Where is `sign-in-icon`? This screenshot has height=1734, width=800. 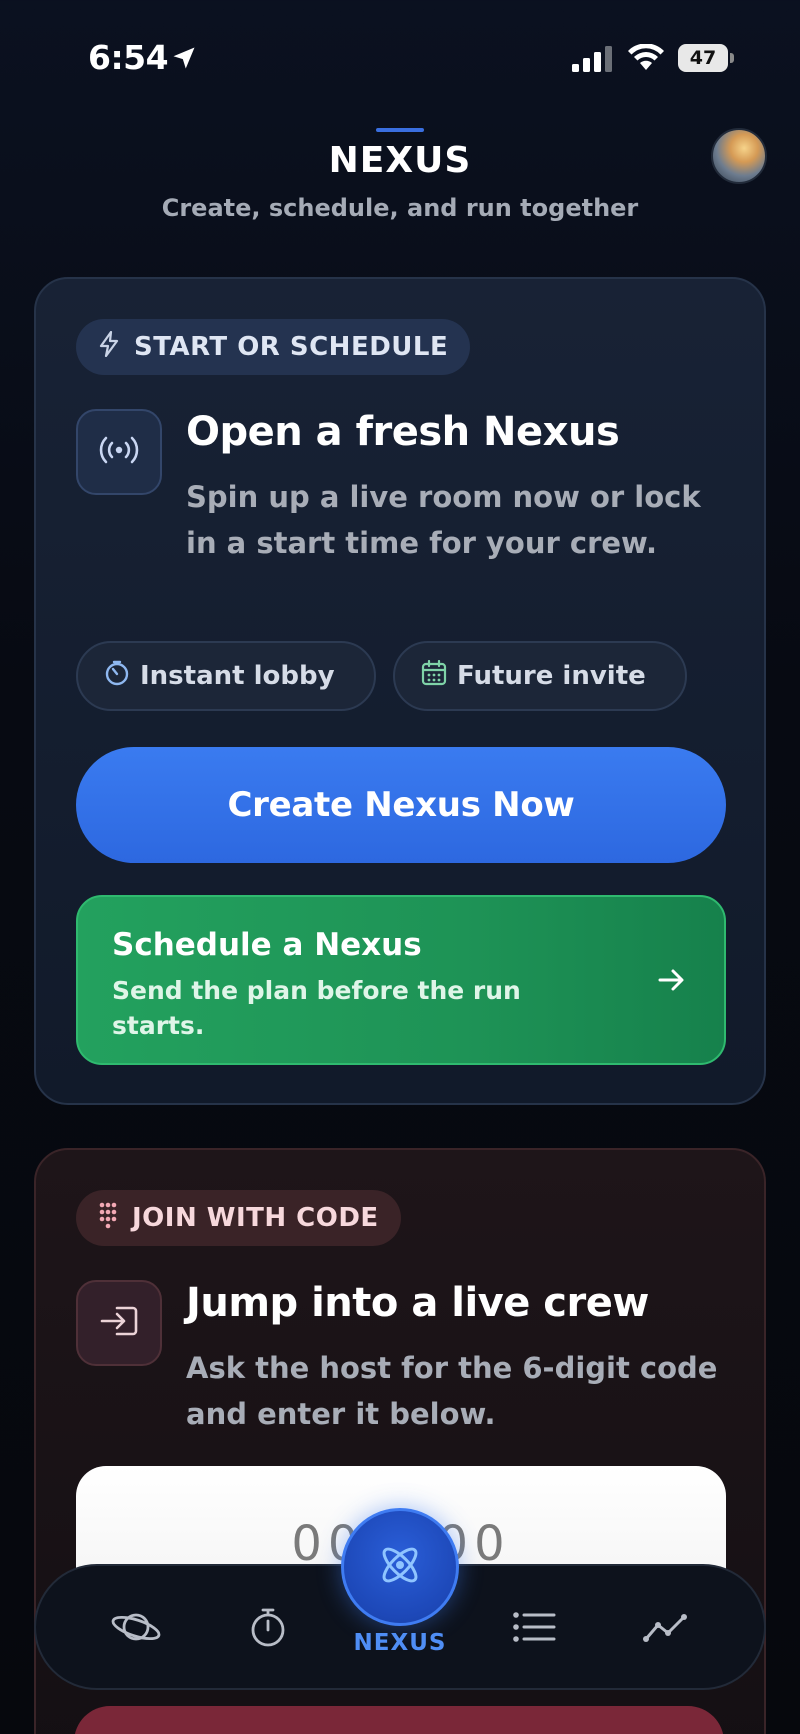 sign-in-icon is located at coordinates (119, 1323).